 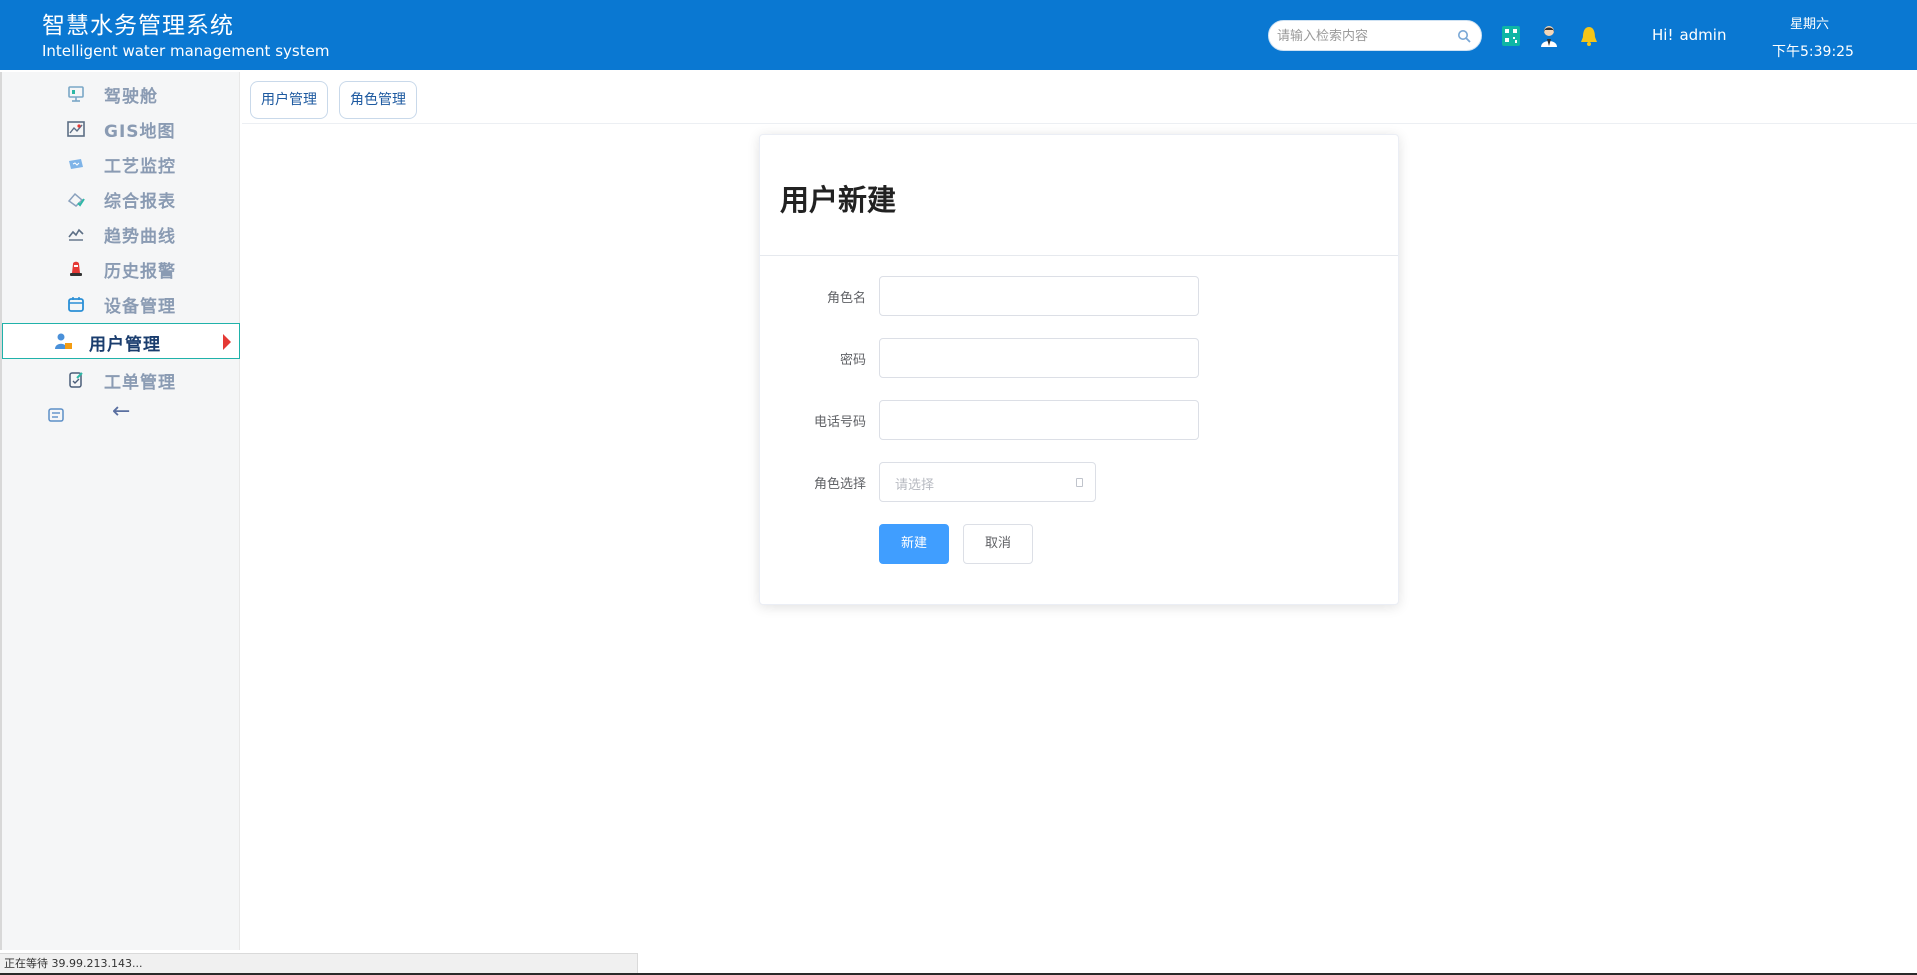 I want to click on sidebar-item-label: GIS地图, so click(x=140, y=132).